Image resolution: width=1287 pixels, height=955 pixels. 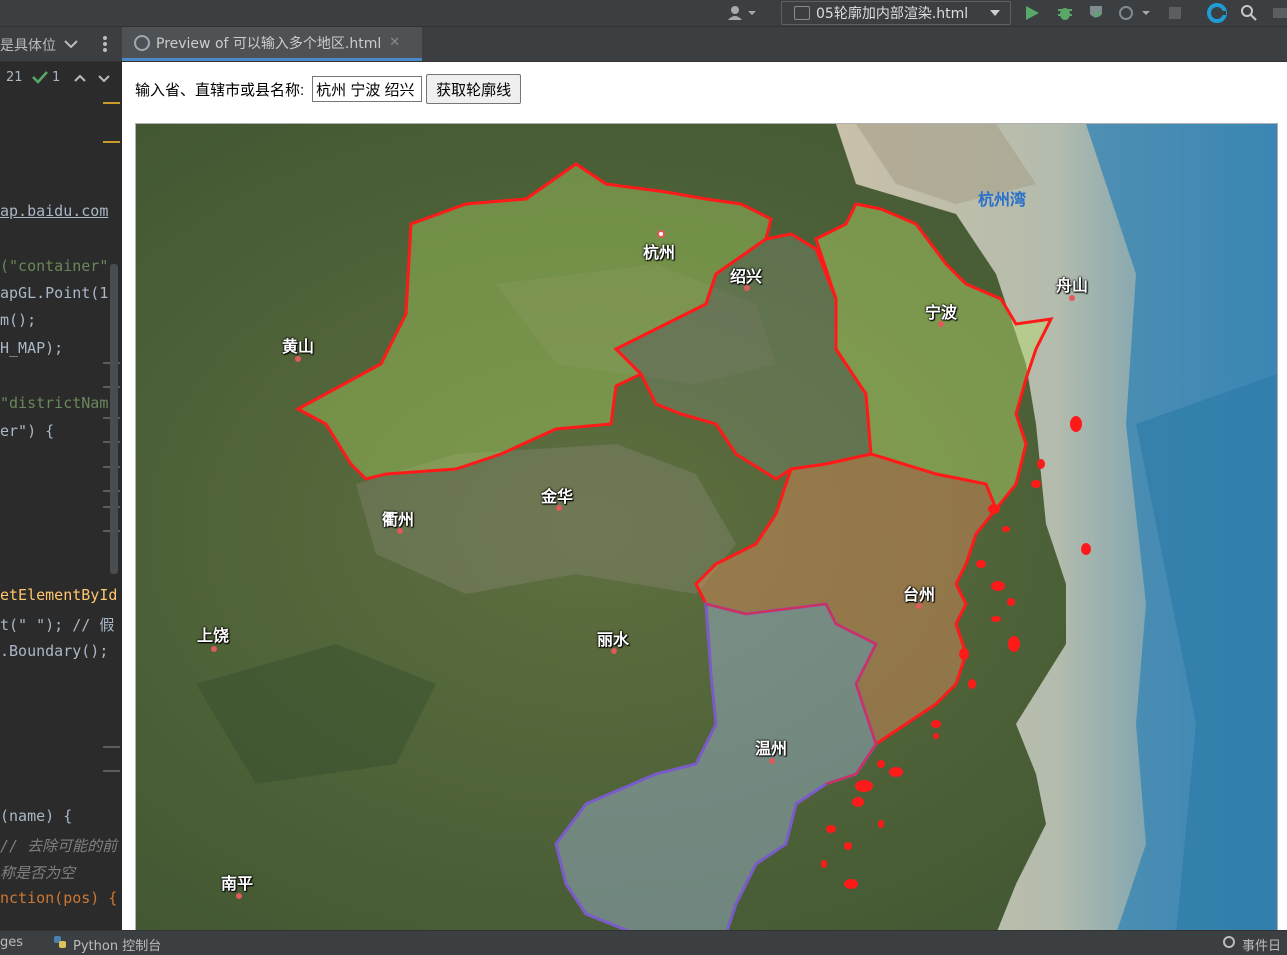 I want to click on code-line: nction(pos) {, so click(x=59, y=898).